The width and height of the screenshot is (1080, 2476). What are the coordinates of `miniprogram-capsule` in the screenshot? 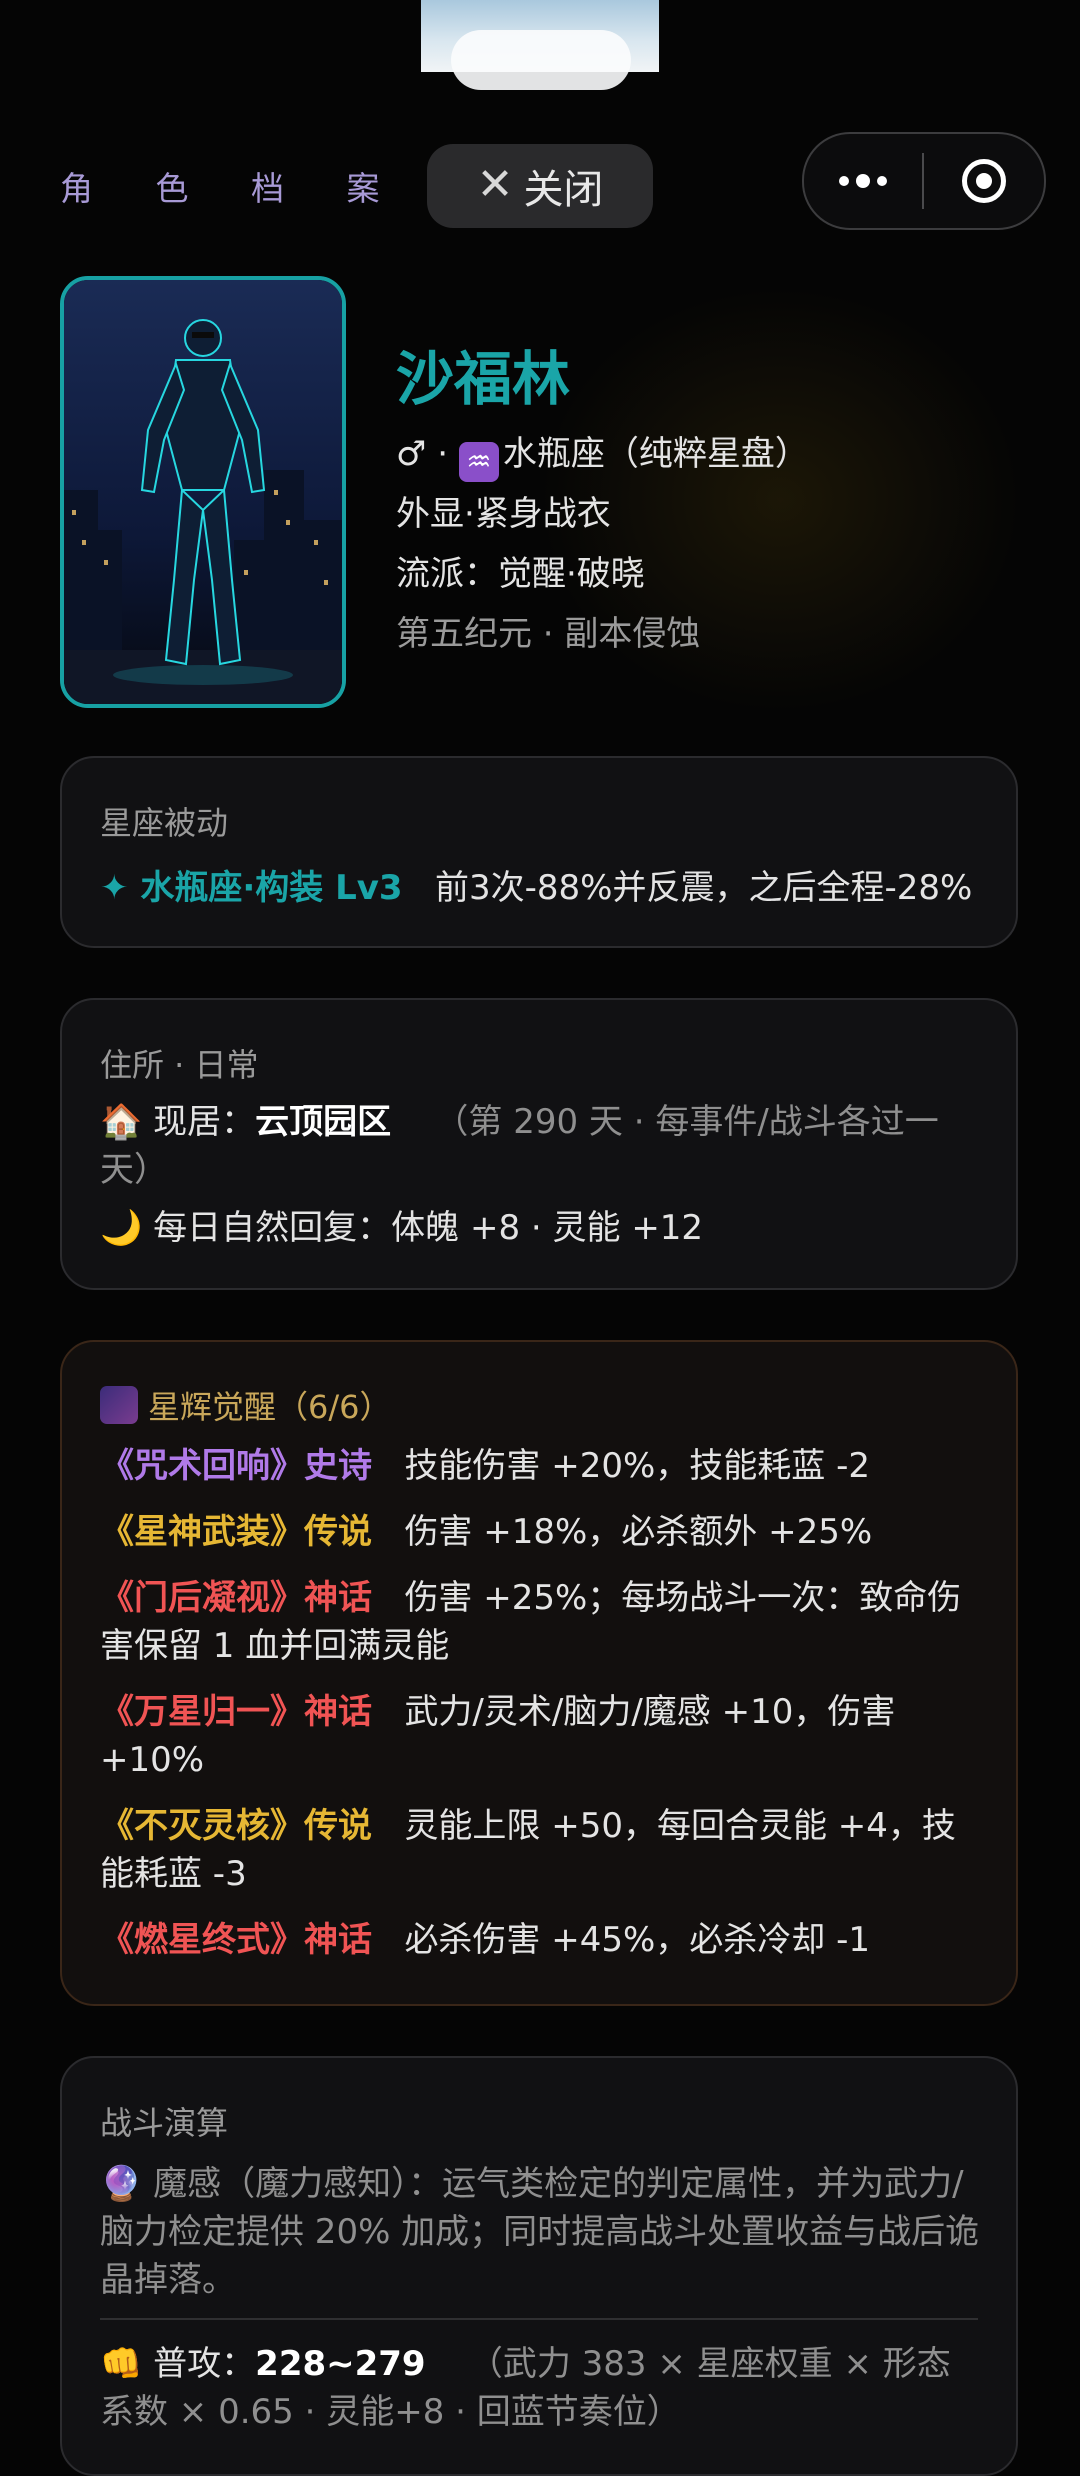 It's located at (924, 181).